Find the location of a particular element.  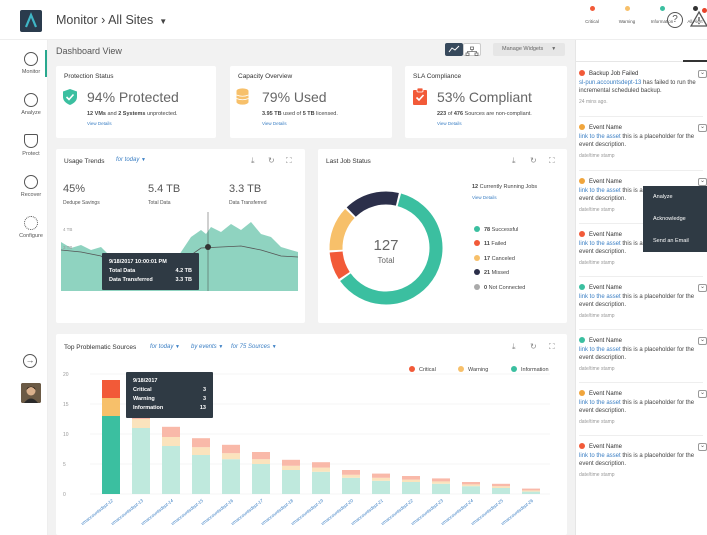

sources-filter-dropdown: for 75 Sources ▼ is located at coordinates (254, 347).